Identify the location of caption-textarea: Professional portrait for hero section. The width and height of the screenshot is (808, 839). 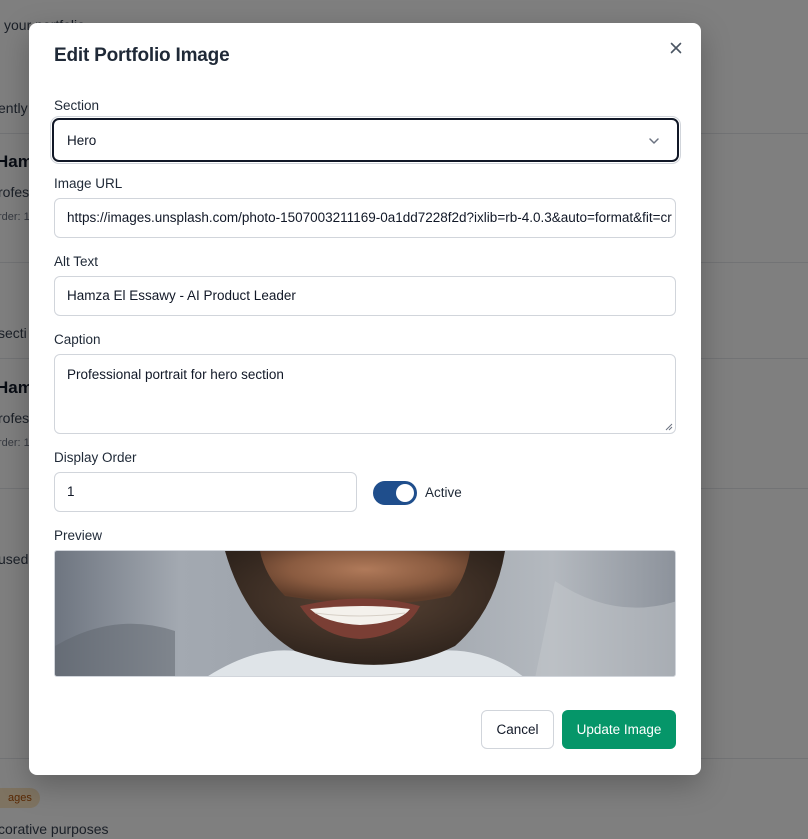
(365, 394).